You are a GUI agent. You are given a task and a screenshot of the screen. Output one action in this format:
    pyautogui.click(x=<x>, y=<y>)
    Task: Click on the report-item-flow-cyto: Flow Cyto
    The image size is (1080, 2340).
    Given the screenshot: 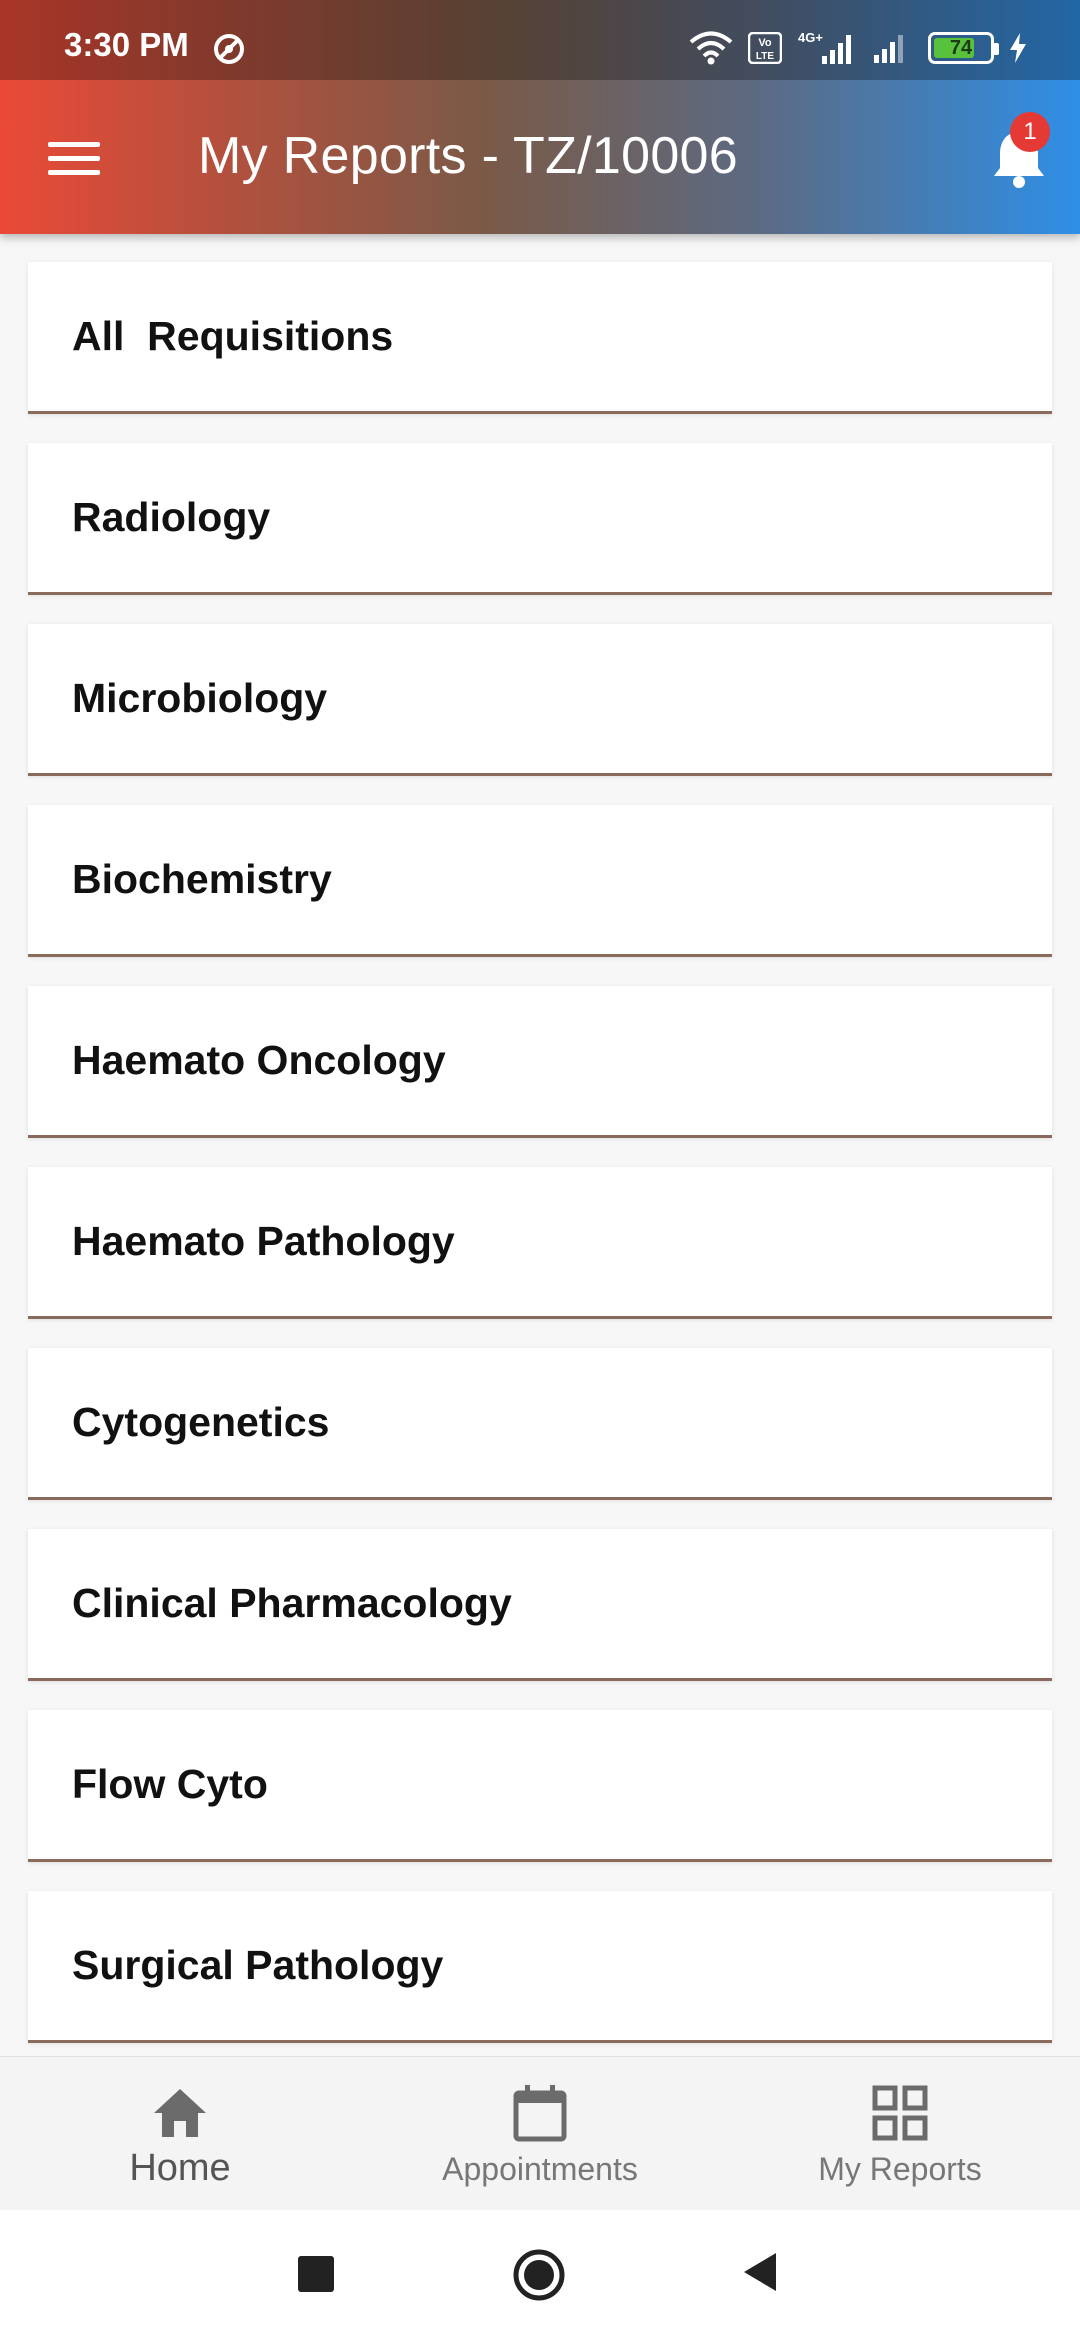 What is the action you would take?
    pyautogui.click(x=540, y=1786)
    